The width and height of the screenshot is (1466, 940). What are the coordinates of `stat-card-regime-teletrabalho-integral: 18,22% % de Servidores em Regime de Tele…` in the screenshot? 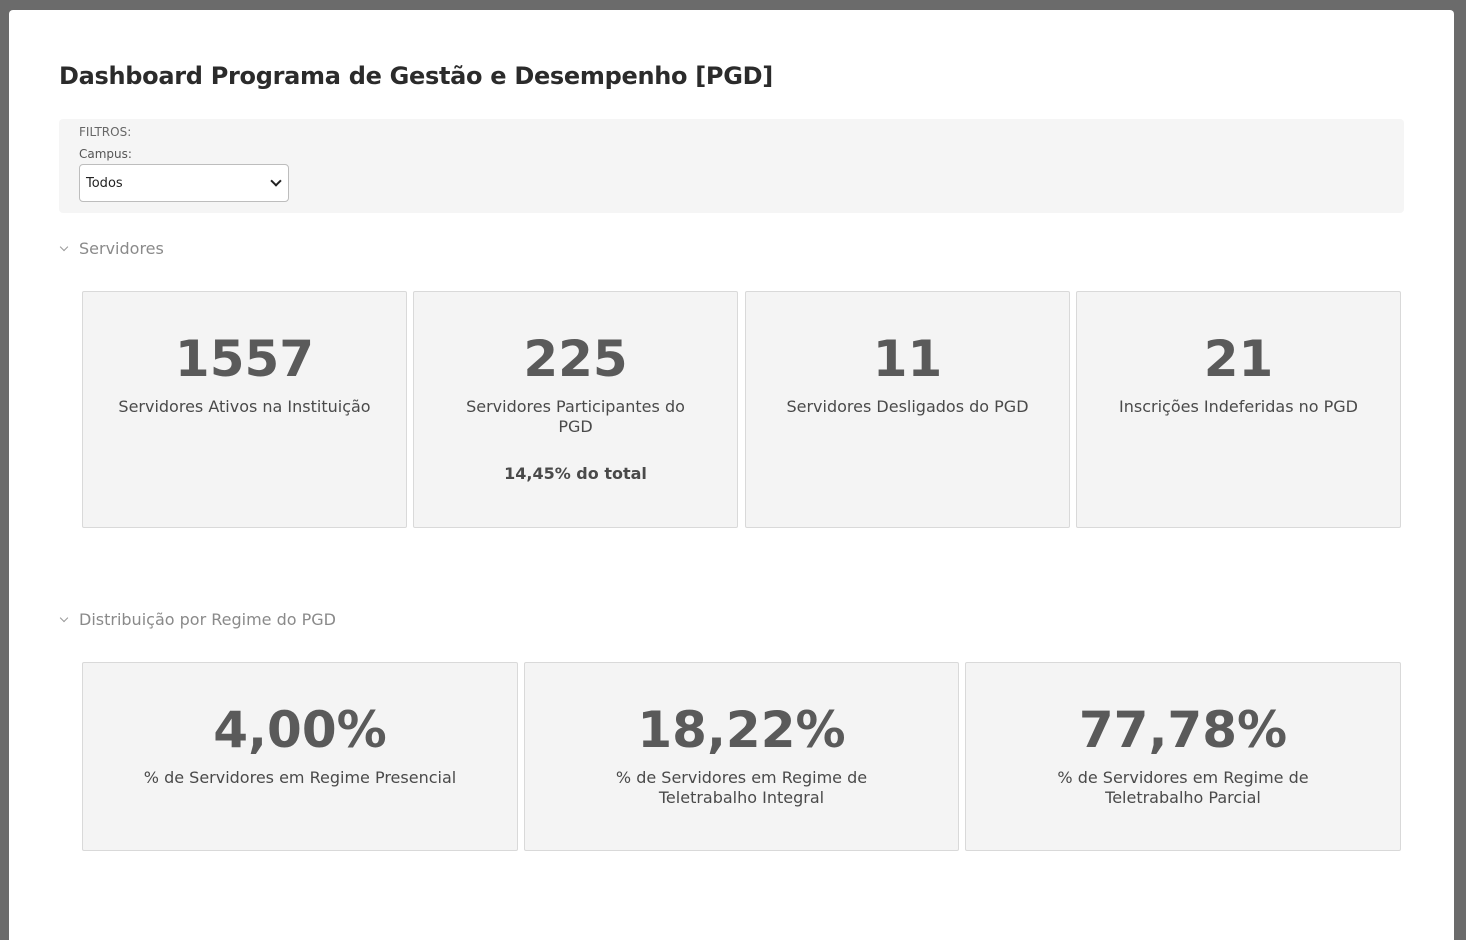 It's located at (741, 756).